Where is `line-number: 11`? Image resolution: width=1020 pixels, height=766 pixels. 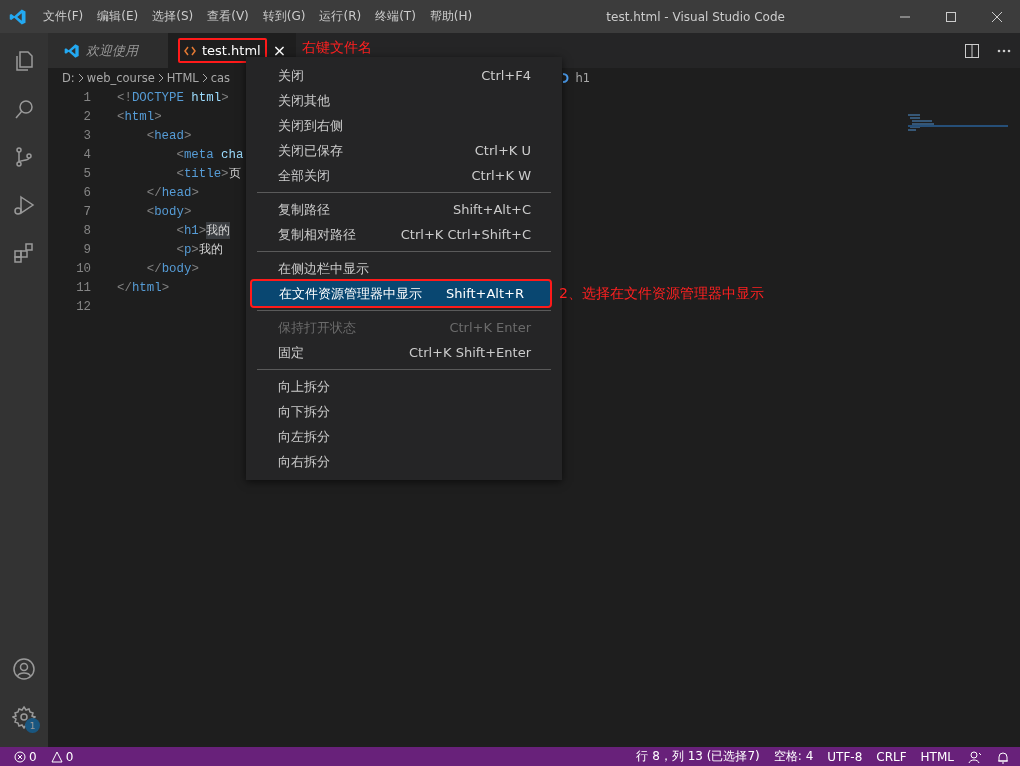
line-number: 11 is located at coordinates (83, 287).